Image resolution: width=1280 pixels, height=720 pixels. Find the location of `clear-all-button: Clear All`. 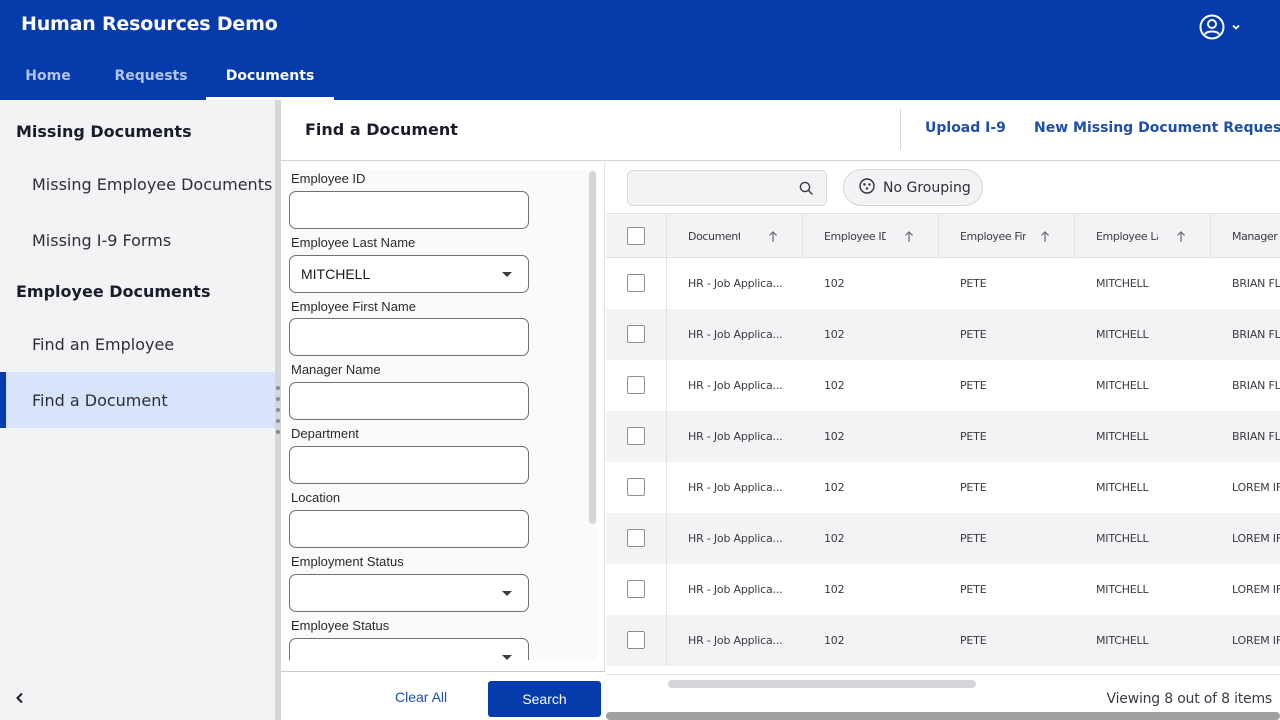

clear-all-button: Clear All is located at coordinates (421, 697).